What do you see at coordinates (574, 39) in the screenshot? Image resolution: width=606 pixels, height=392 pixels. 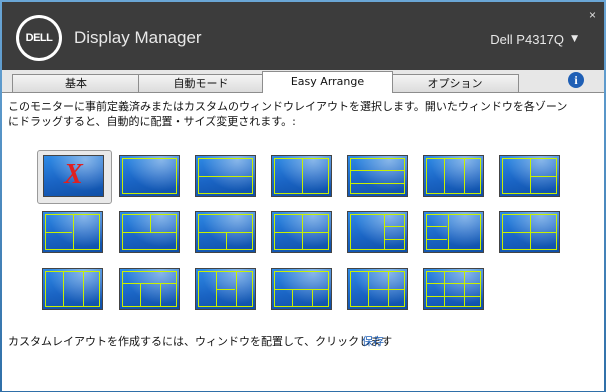 I see `chevron-down-icon: ▼` at bounding box center [574, 39].